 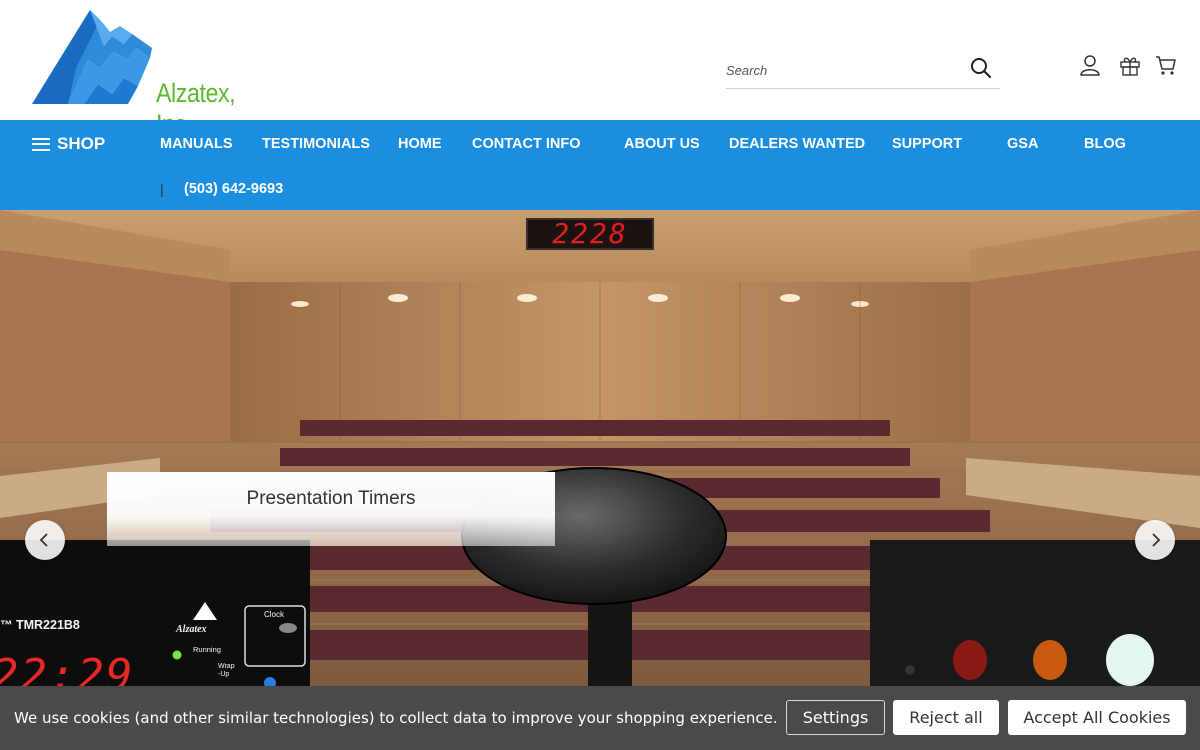 I want to click on nav-blog: BLOG, so click(x=1105, y=144).